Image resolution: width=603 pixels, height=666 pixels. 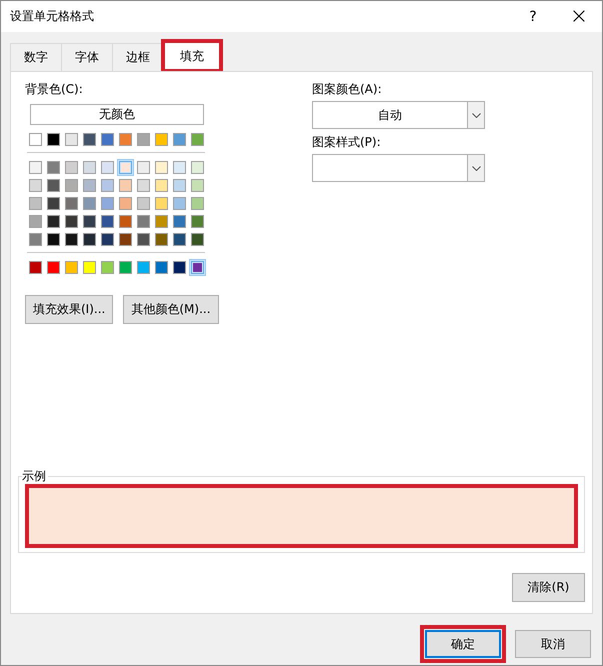 I want to click on tab: 填充, so click(x=192, y=56).